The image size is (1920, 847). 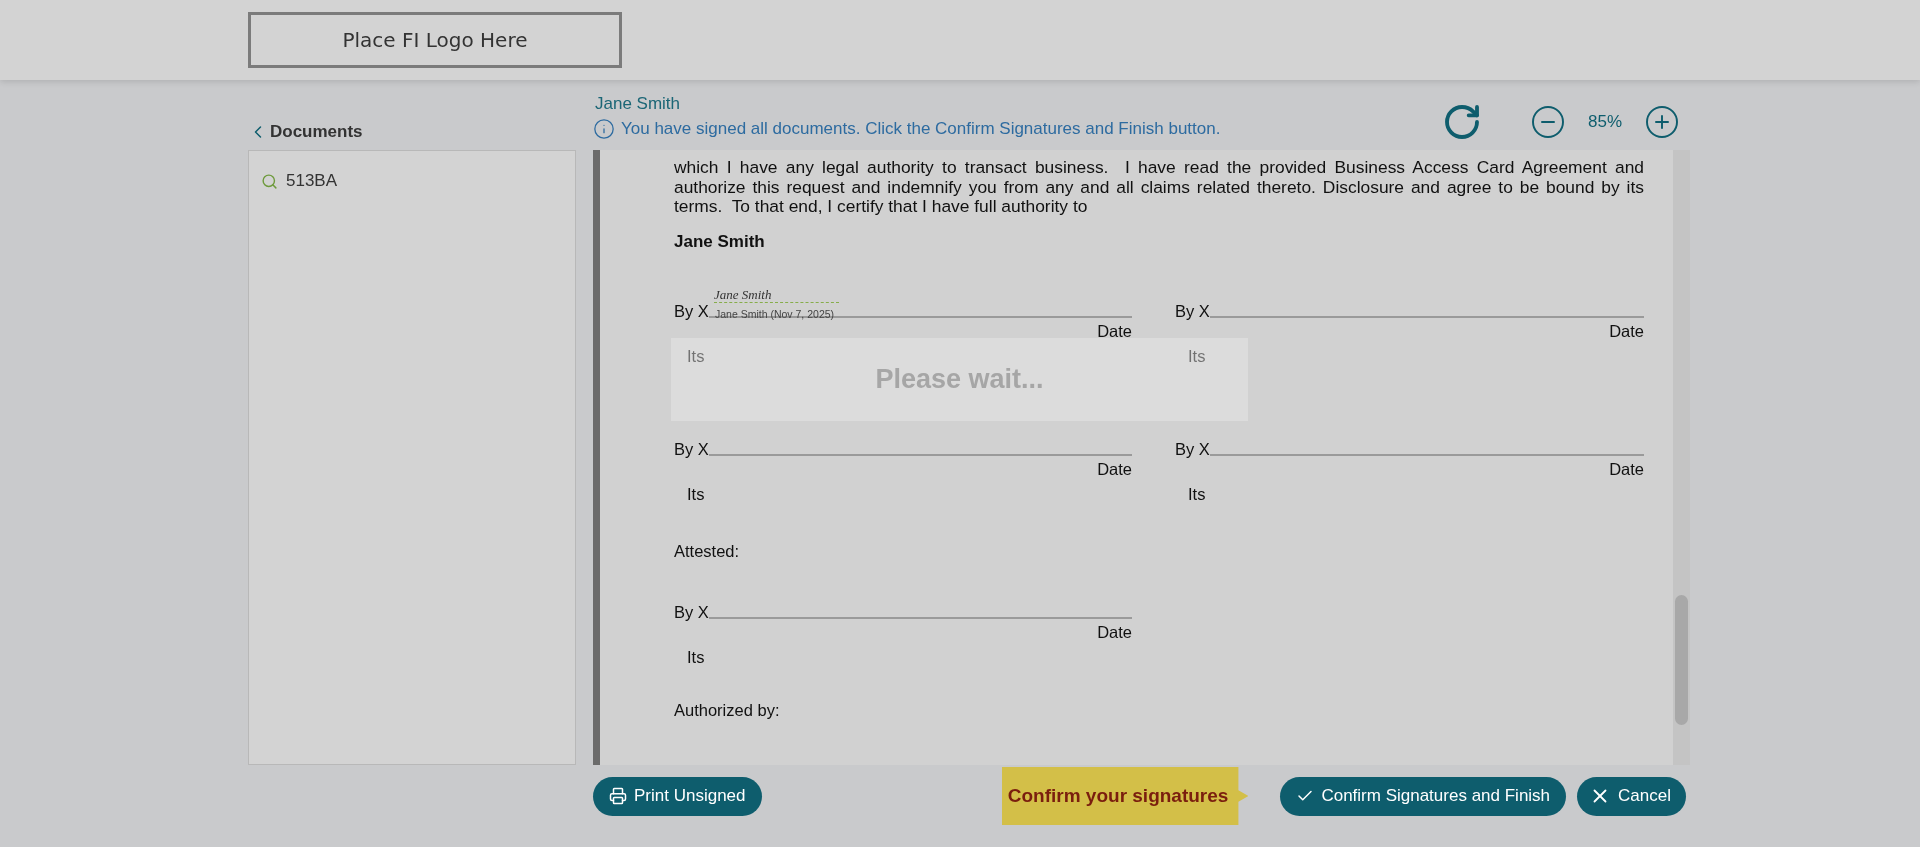 I want to click on signature-caption: Jane Smith (Nov 7, 2025), so click(x=775, y=313).